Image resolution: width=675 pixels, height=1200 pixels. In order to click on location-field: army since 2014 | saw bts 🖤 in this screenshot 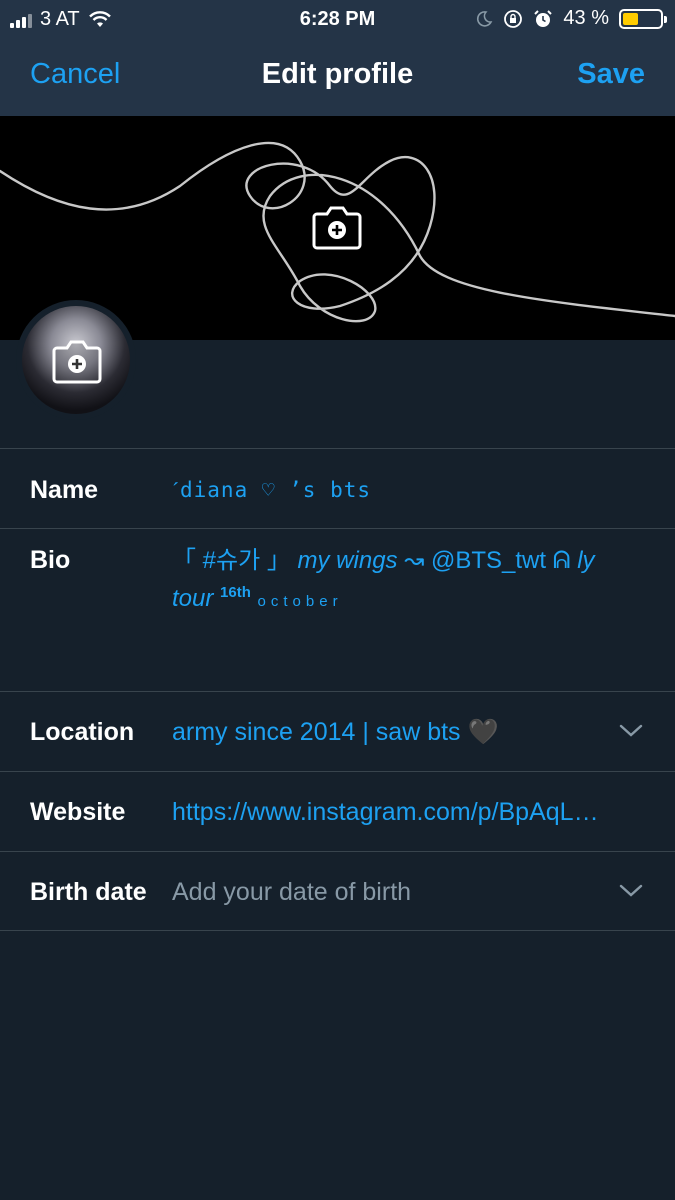, I will do `click(382, 732)`.